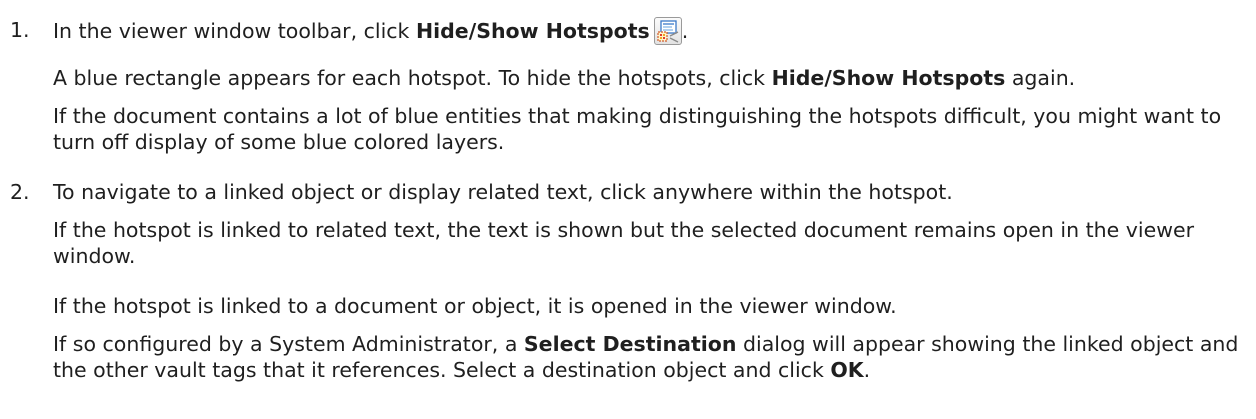 The width and height of the screenshot is (1256, 419). I want to click on step-1-number: 1., so click(20, 30).